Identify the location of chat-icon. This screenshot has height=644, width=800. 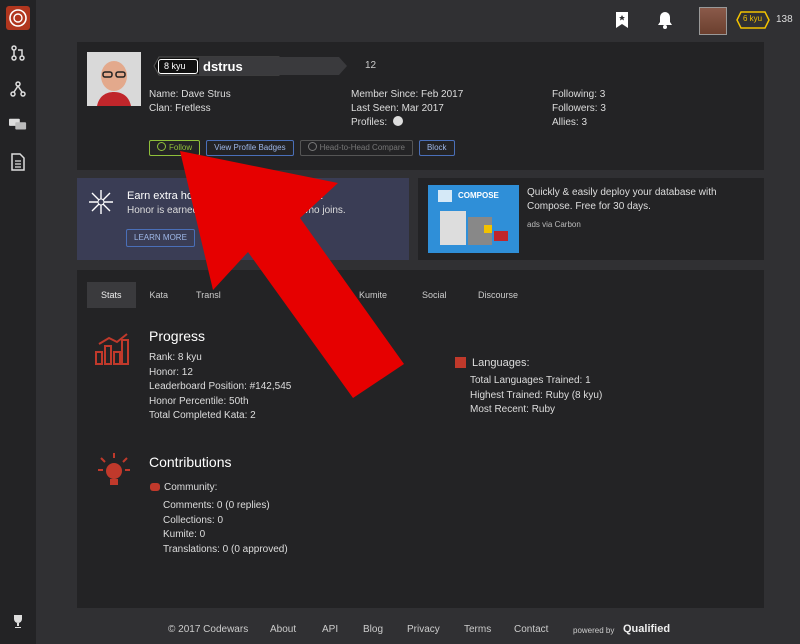
(18, 125).